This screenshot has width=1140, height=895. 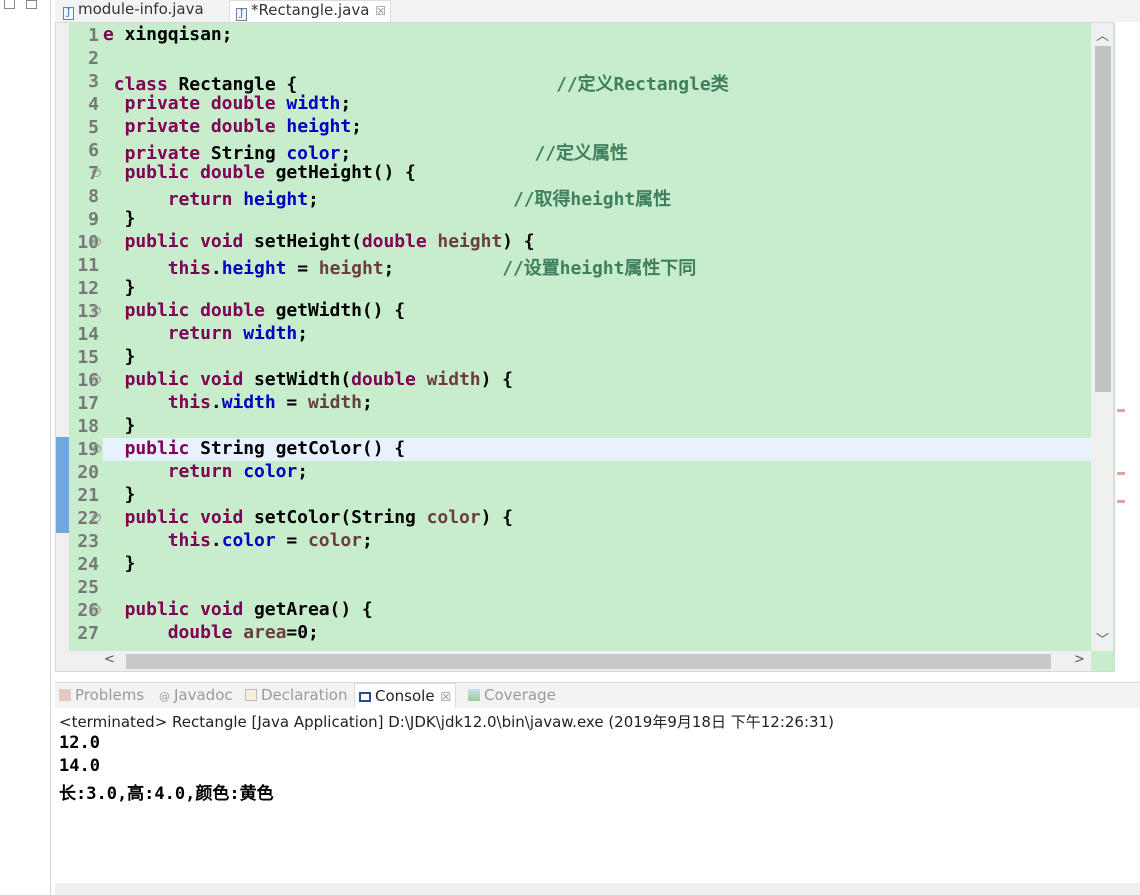 I want to click on code-line: private double height;, so click(x=598, y=127).